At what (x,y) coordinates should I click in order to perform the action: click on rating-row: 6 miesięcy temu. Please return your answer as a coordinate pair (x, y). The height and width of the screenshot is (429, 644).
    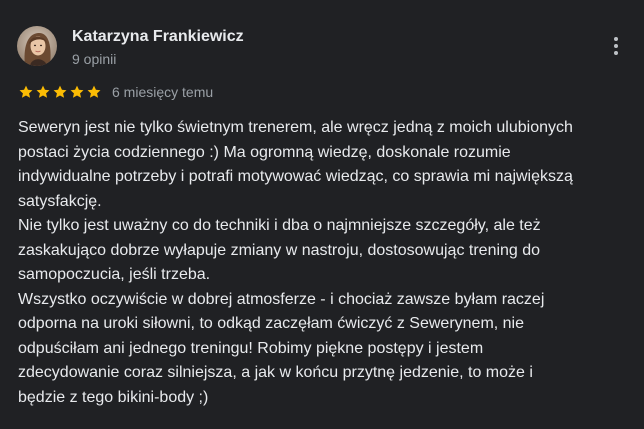
    Looking at the image, I should click on (115, 92).